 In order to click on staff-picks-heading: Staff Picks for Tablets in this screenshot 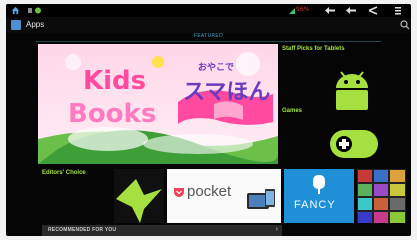, I will do `click(313, 49)`.